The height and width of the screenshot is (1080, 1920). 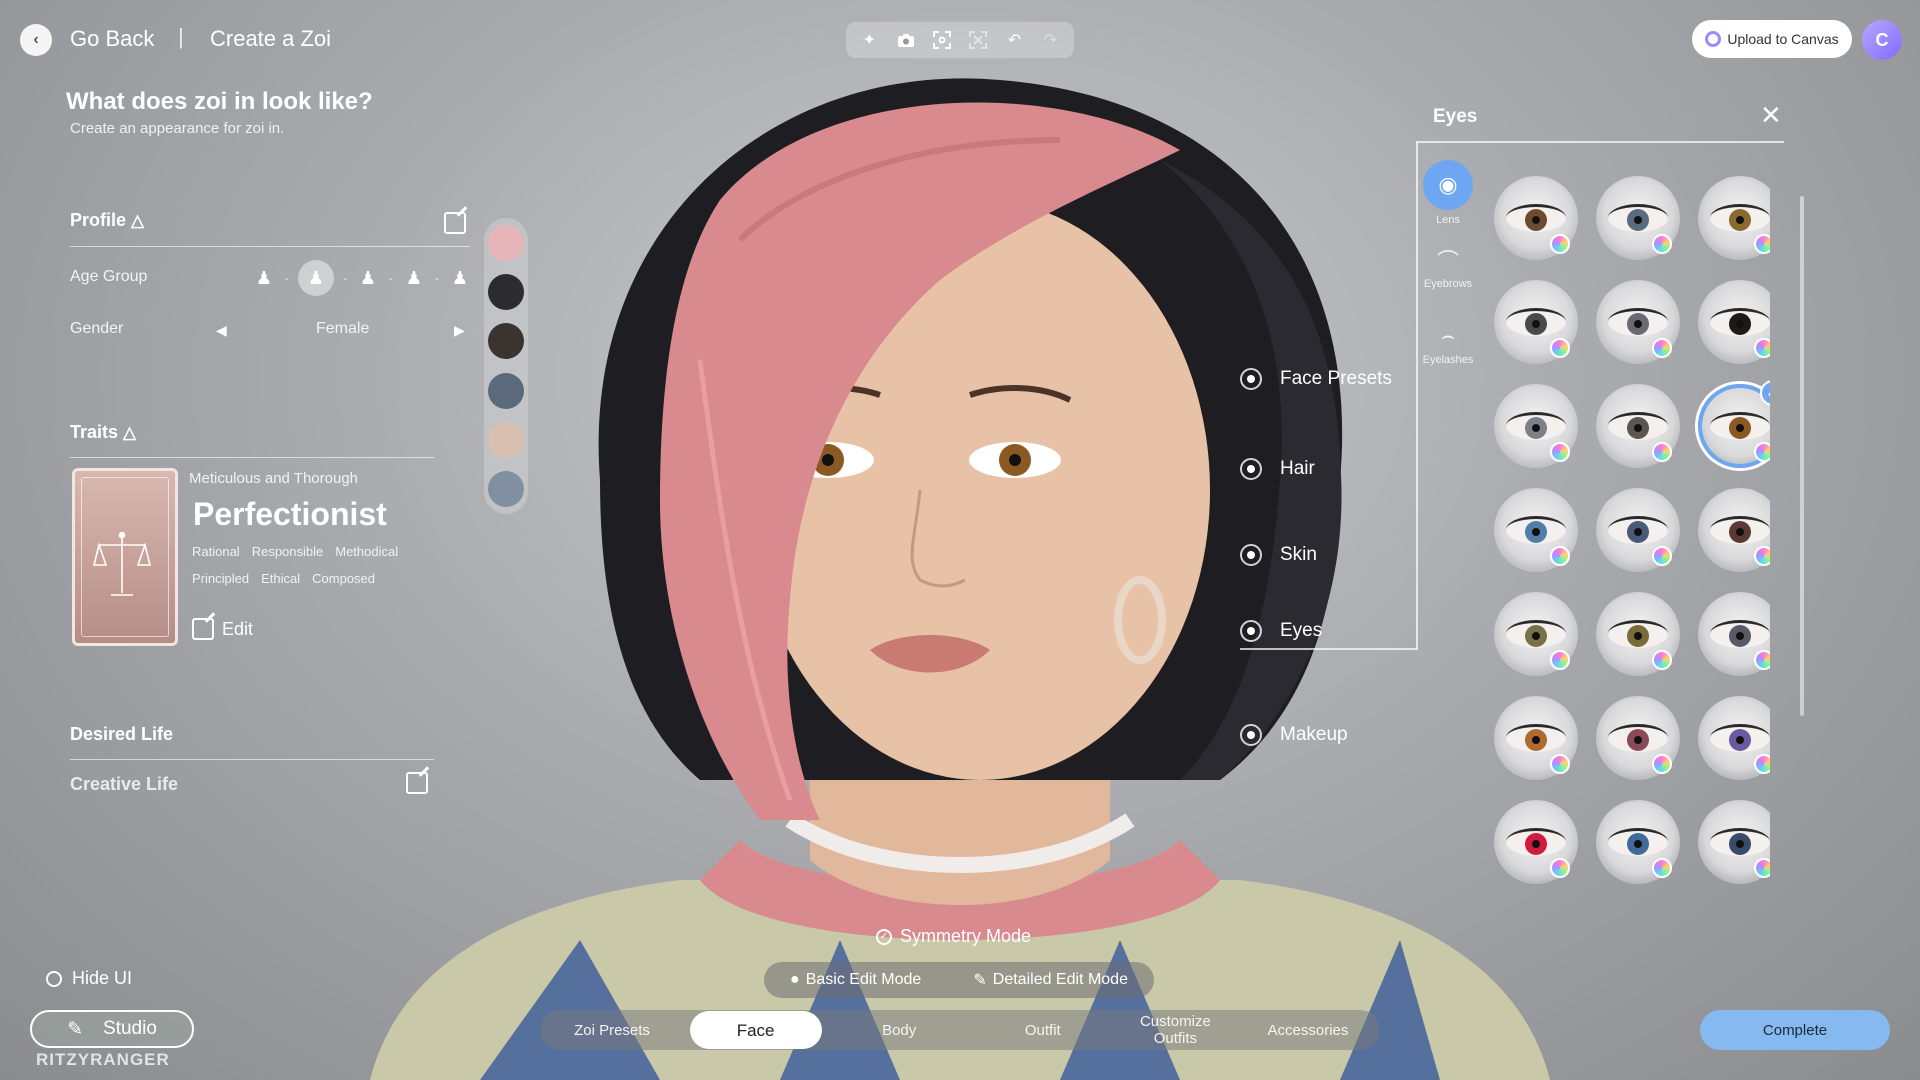 I want to click on redo-icon: ↷, so click(x=1051, y=40).